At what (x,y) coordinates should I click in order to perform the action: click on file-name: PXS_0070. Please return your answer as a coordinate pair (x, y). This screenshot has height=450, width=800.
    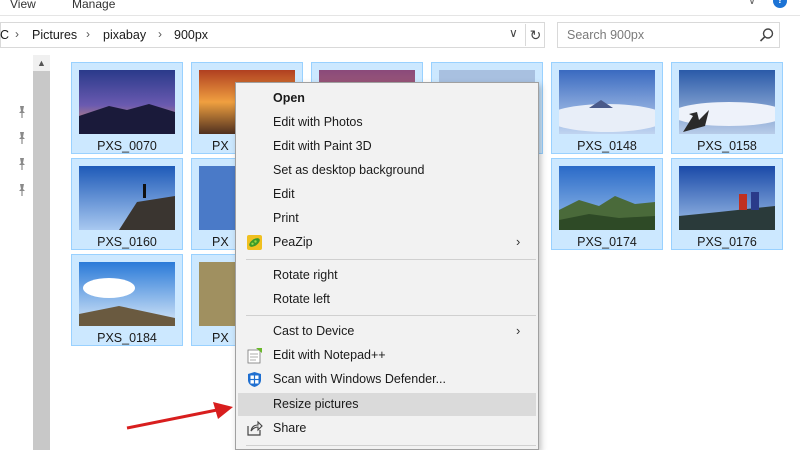
    Looking at the image, I should click on (127, 146).